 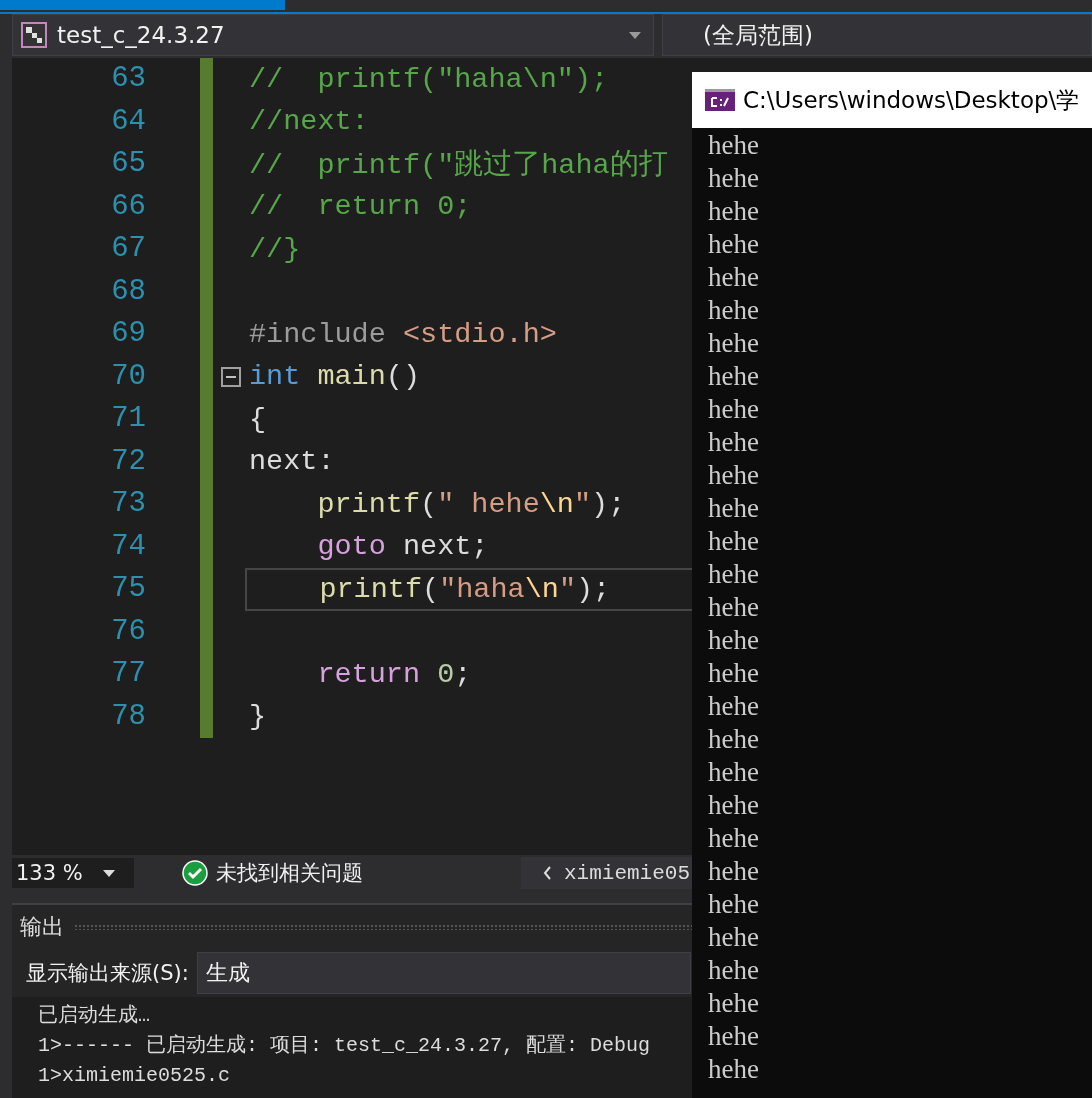 I want to click on line-number: 63, so click(x=128, y=79).